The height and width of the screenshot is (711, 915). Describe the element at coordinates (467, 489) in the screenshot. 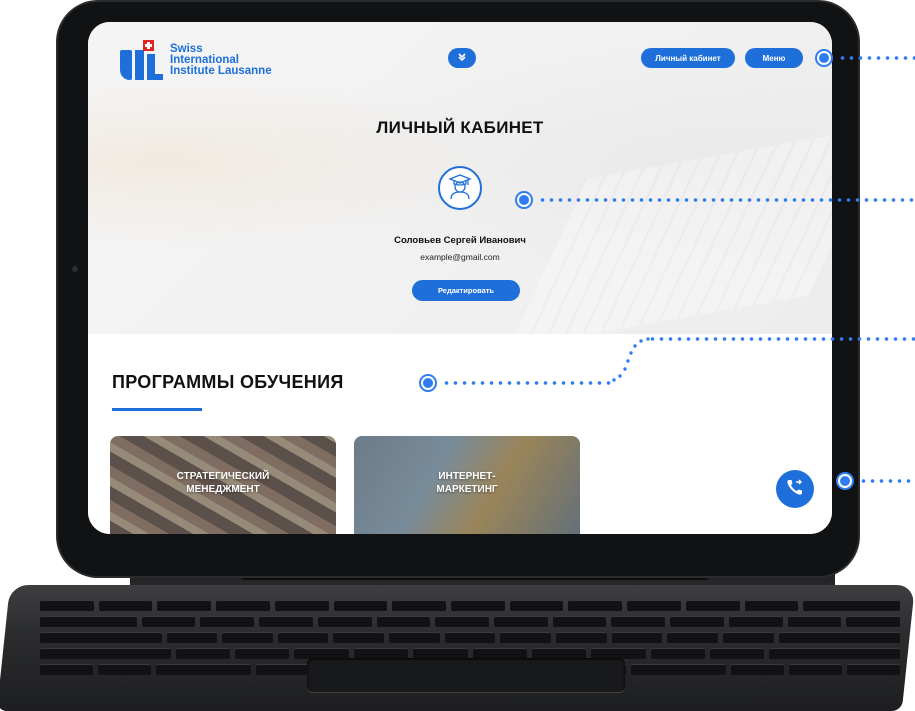

I see `card-label-line-2: МАРКЕТИНГ` at that location.